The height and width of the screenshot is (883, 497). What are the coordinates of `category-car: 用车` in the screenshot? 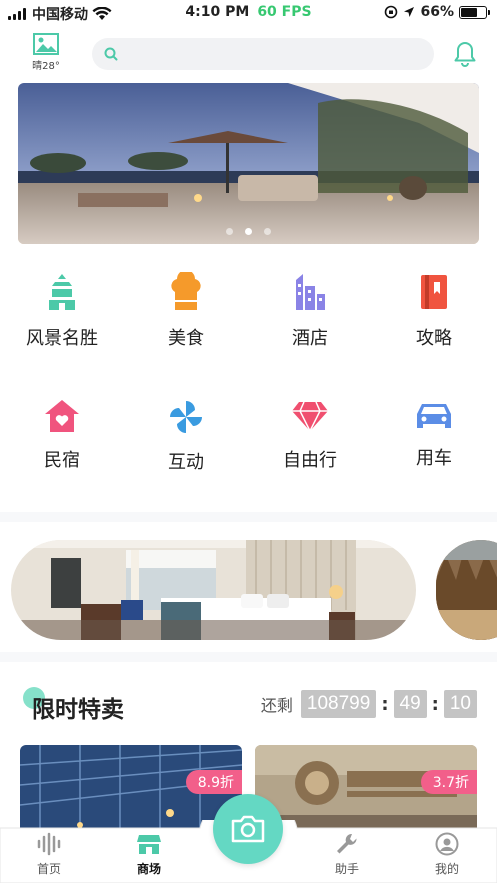 It's located at (434, 434).